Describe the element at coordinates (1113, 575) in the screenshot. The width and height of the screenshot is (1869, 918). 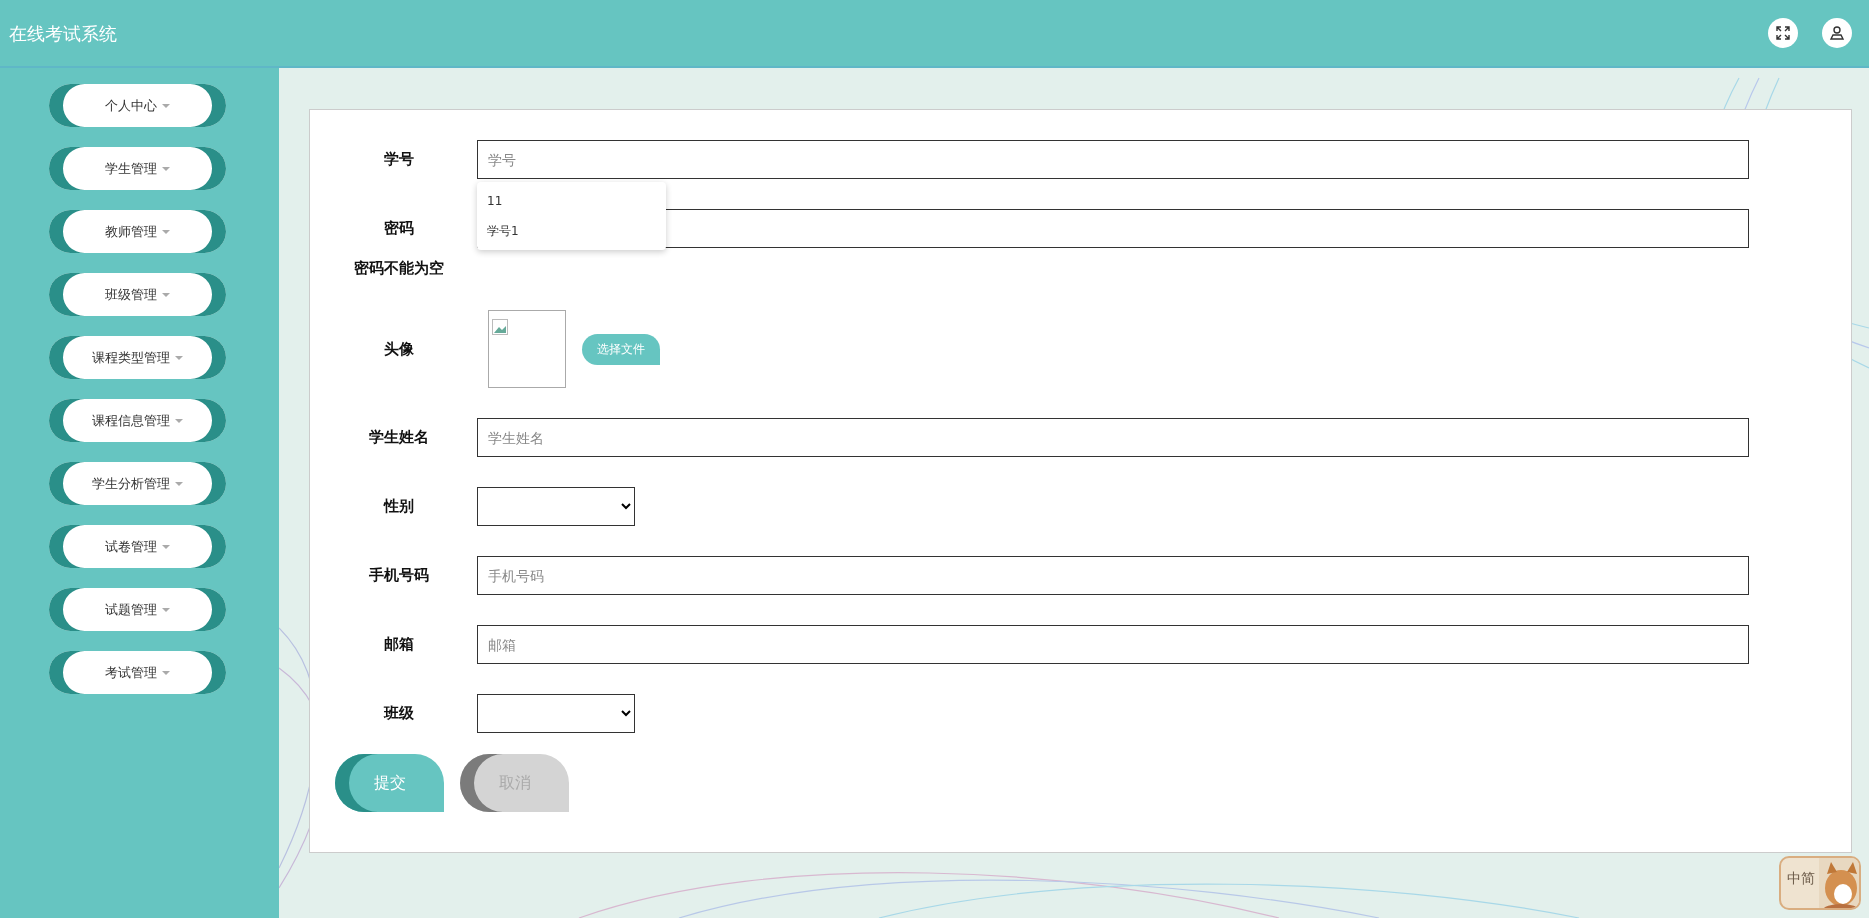
I see `input-field: 手机号码` at that location.